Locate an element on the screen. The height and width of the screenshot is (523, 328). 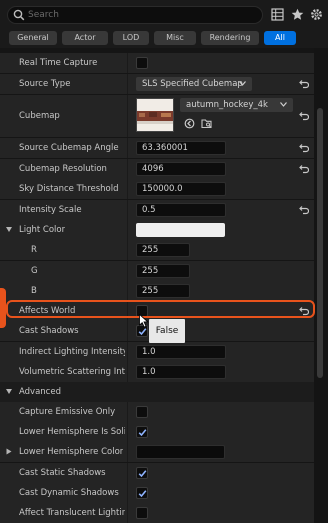
source-type-dropdown: SLS Specified Cubemap is located at coordinates (194, 84).